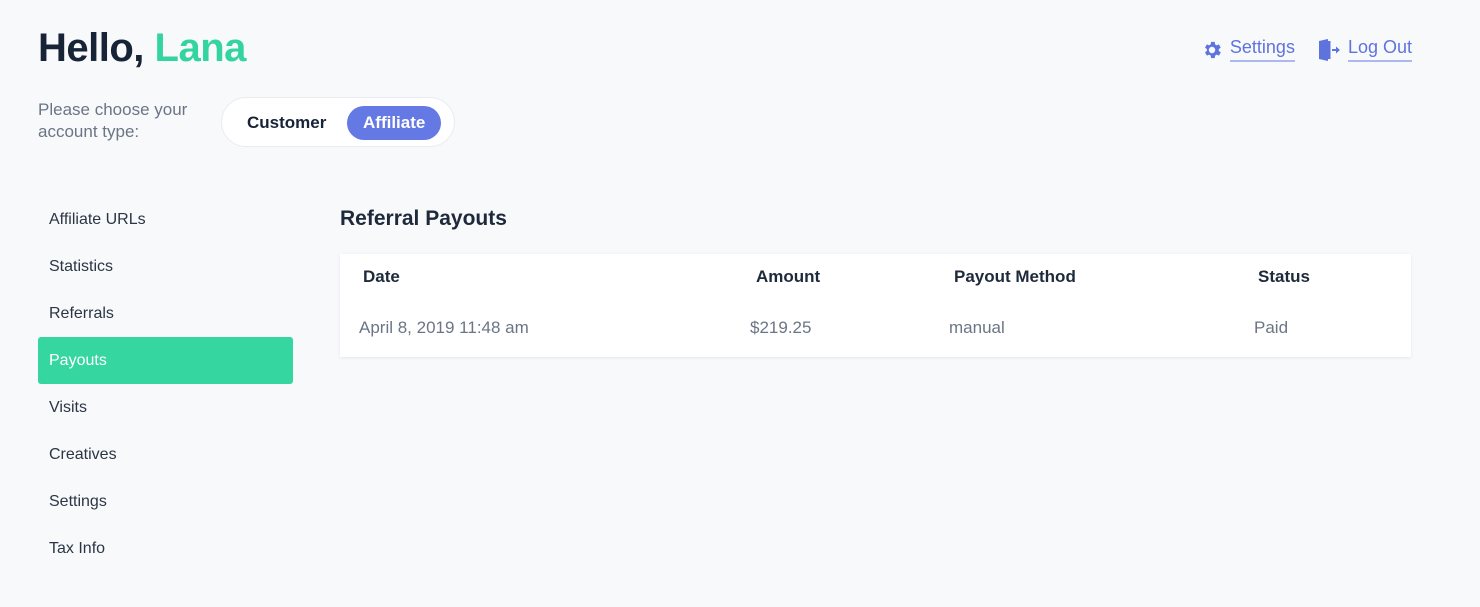 The width and height of the screenshot is (1480, 607). I want to click on sidebar-item-statistics: Statistics, so click(165, 266).